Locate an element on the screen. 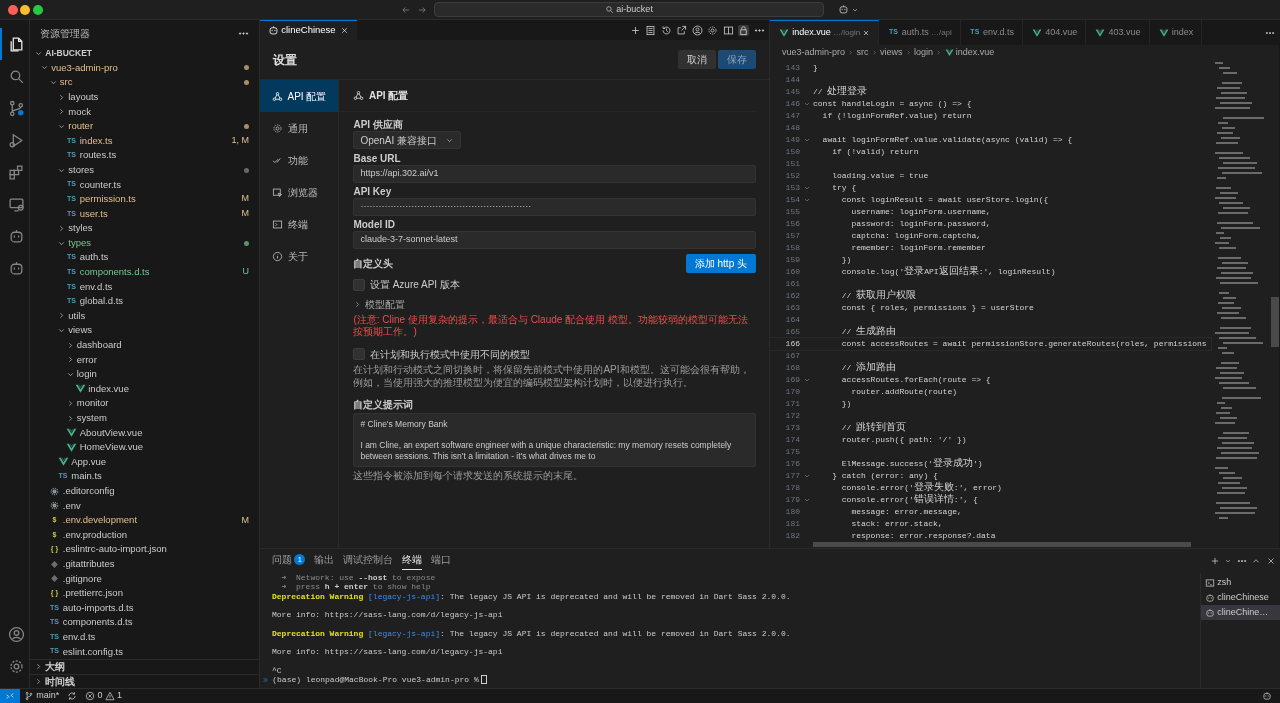 Image resolution: width=1280 pixels, height=703 pixels. panel-tab: 输出 is located at coordinates (324, 561).